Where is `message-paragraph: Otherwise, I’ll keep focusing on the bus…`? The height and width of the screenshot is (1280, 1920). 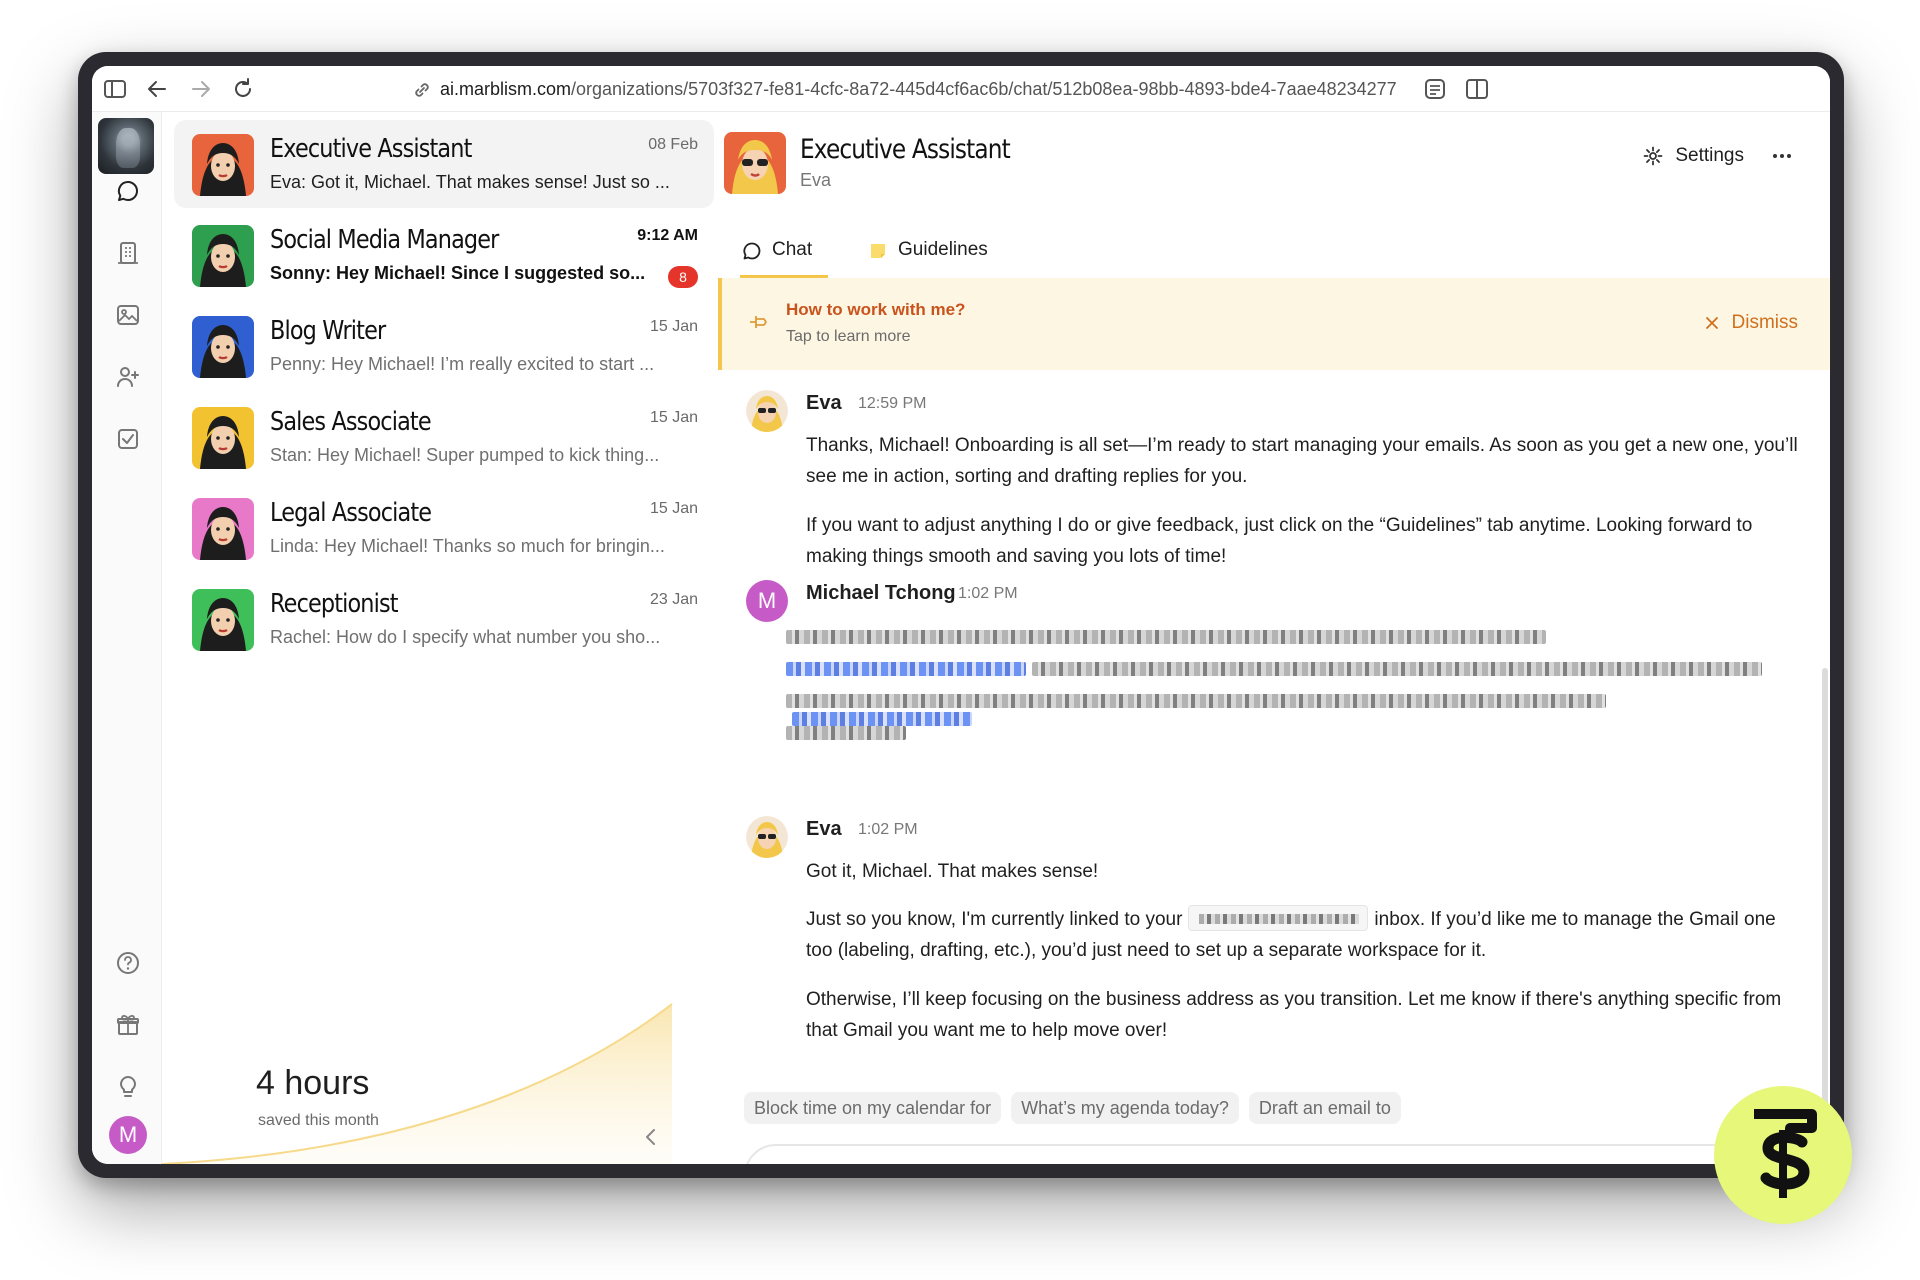 message-paragraph: Otherwise, I’ll keep focusing on the bus… is located at coordinates (1294, 1015).